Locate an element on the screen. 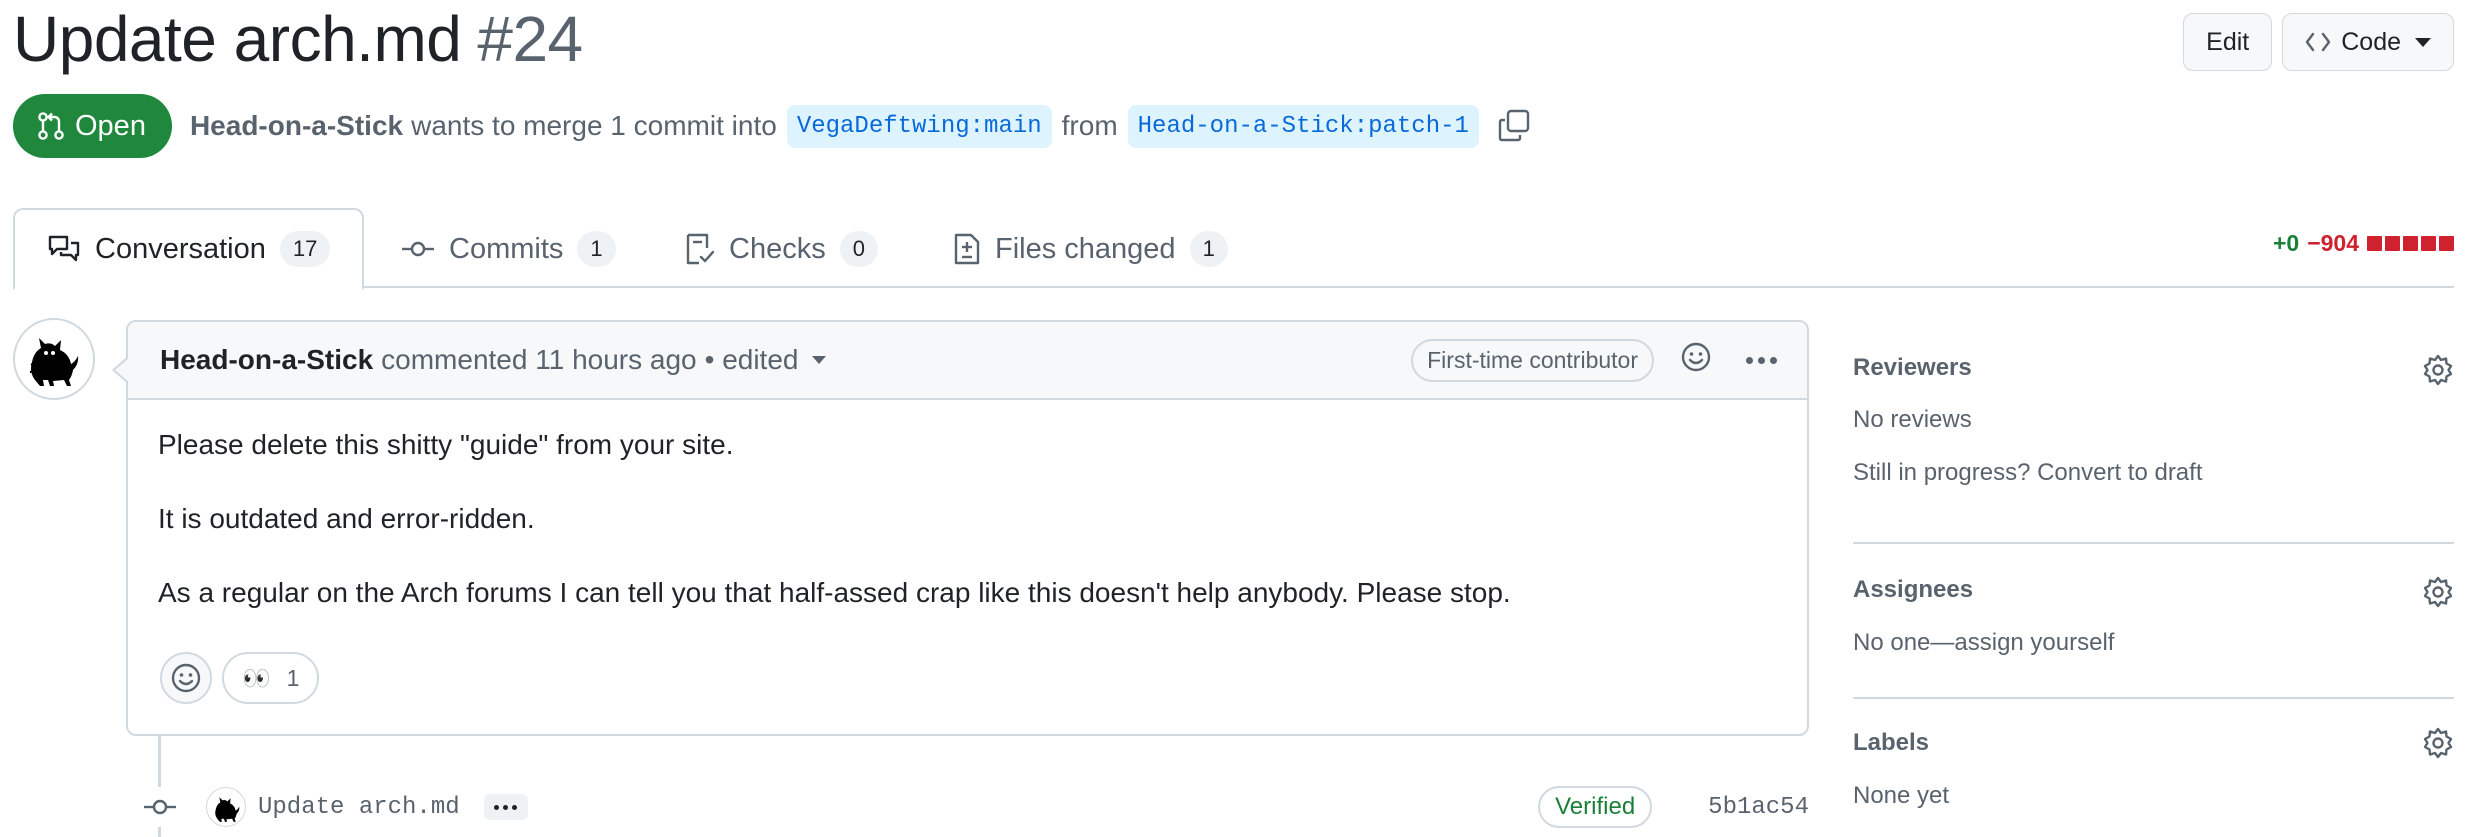 The image size is (2482, 837). sidebar-assignees: Assignees No one—assign yourself is located at coordinates (2153, 621).